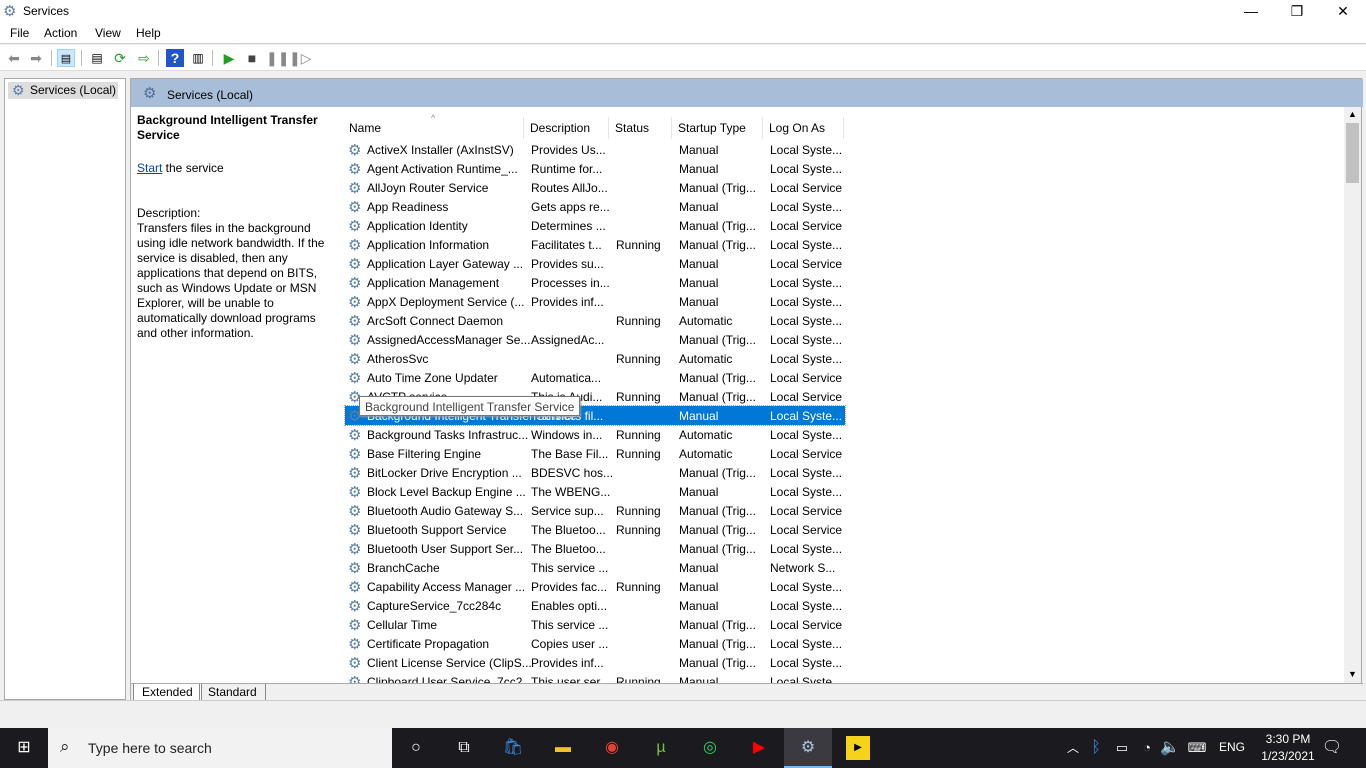 The width and height of the screenshot is (1366, 768). Describe the element at coordinates (1288, 739) in the screenshot. I see `clock-time: 3:30 PM` at that location.